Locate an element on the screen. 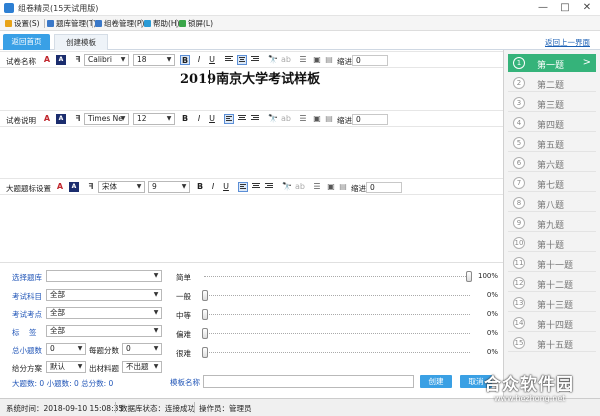  menu-question-bank: 题库管理(T) is located at coordinates (71, 23).